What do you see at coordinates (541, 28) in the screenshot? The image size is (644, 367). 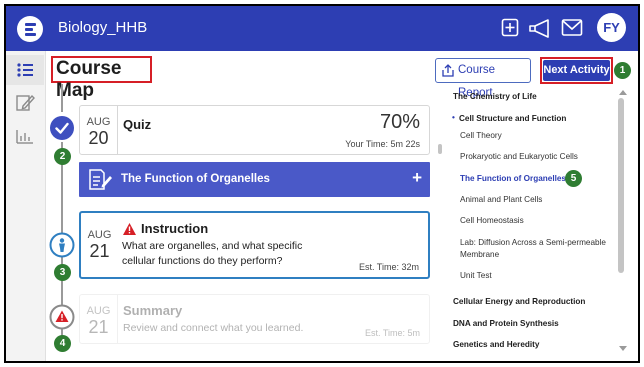 I see `megaphone-icon` at bounding box center [541, 28].